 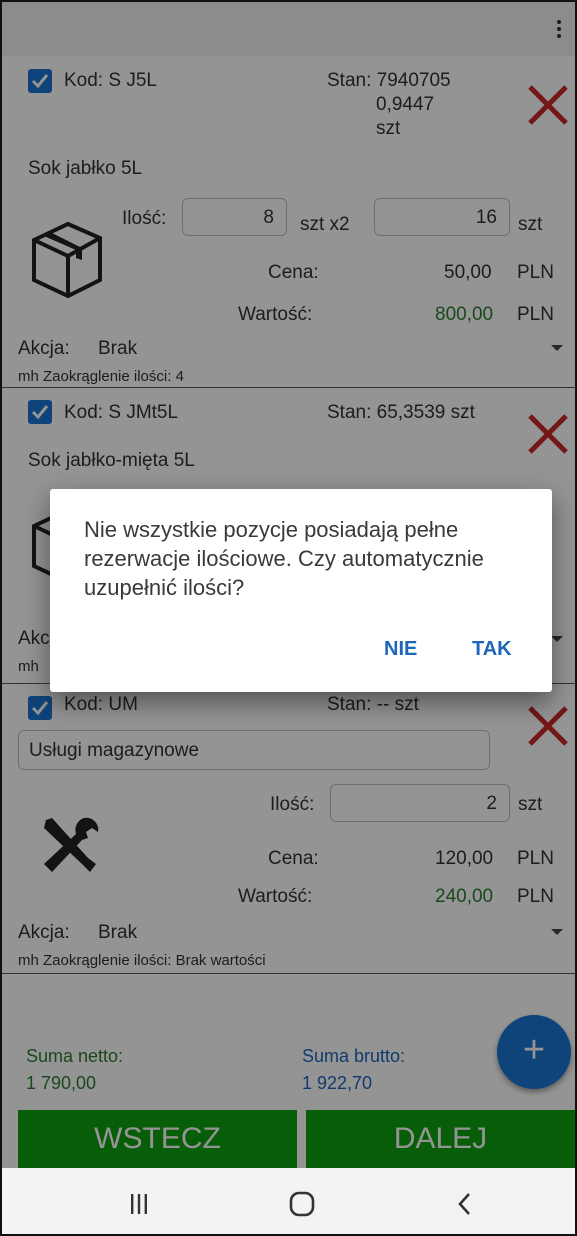 What do you see at coordinates (302, 1204) in the screenshot?
I see `home-icon` at bounding box center [302, 1204].